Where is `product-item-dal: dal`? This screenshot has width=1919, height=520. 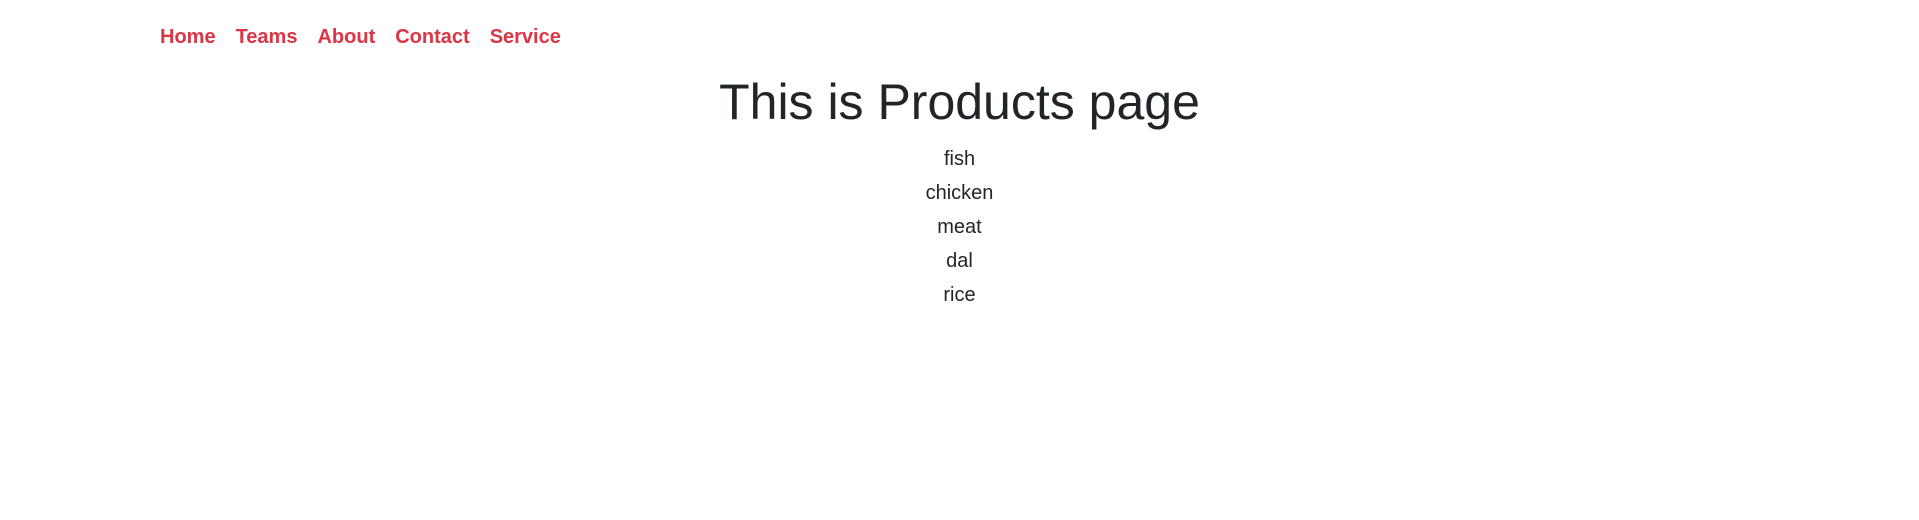
product-item-dal: dal is located at coordinates (959, 261).